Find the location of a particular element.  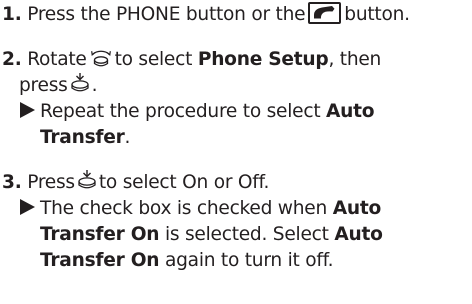

step-2-sub-line-2: Transfer. is located at coordinates (85, 138).